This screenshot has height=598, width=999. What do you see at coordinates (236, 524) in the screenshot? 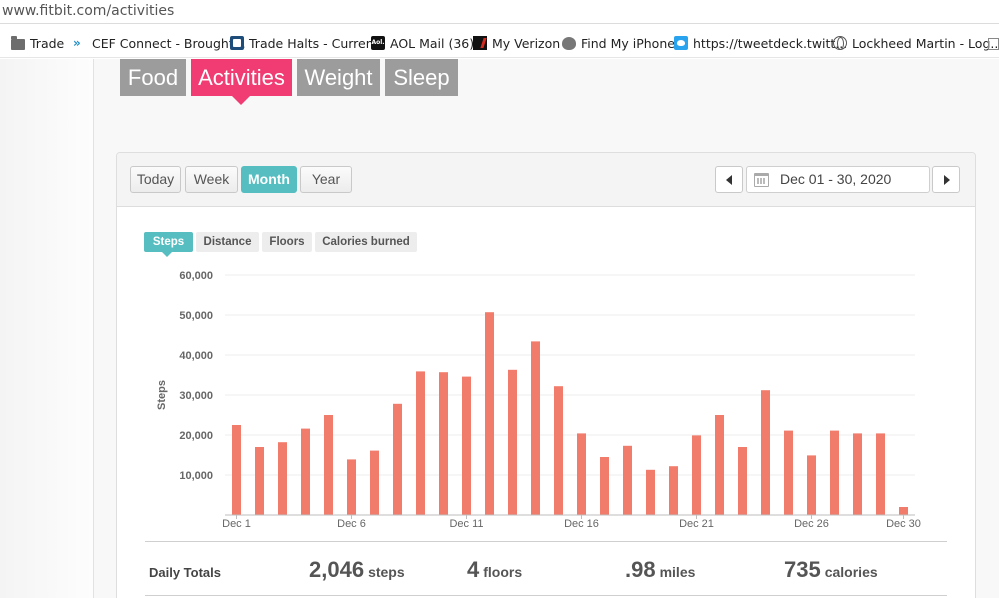
I see `x-tick-label: Dec 1` at bounding box center [236, 524].